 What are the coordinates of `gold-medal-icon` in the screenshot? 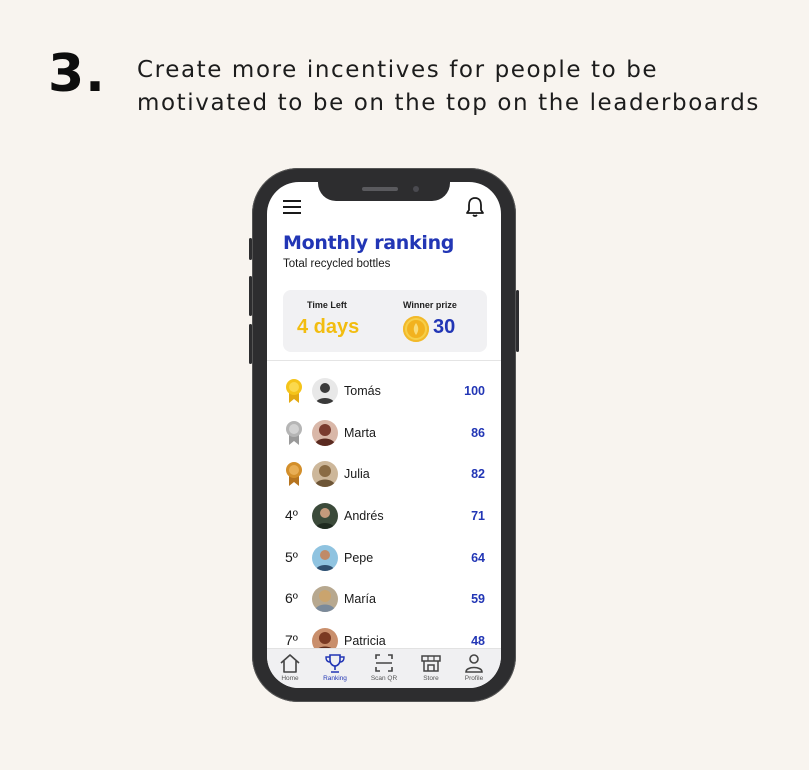 It's located at (294, 391).